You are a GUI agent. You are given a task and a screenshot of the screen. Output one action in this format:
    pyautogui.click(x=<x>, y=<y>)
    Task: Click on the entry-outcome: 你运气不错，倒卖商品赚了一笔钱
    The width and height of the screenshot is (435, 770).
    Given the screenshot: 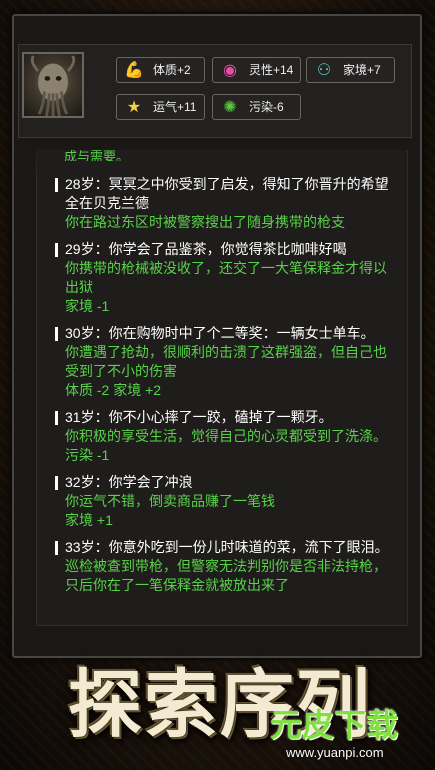 What is the action you would take?
    pyautogui.click(x=170, y=501)
    